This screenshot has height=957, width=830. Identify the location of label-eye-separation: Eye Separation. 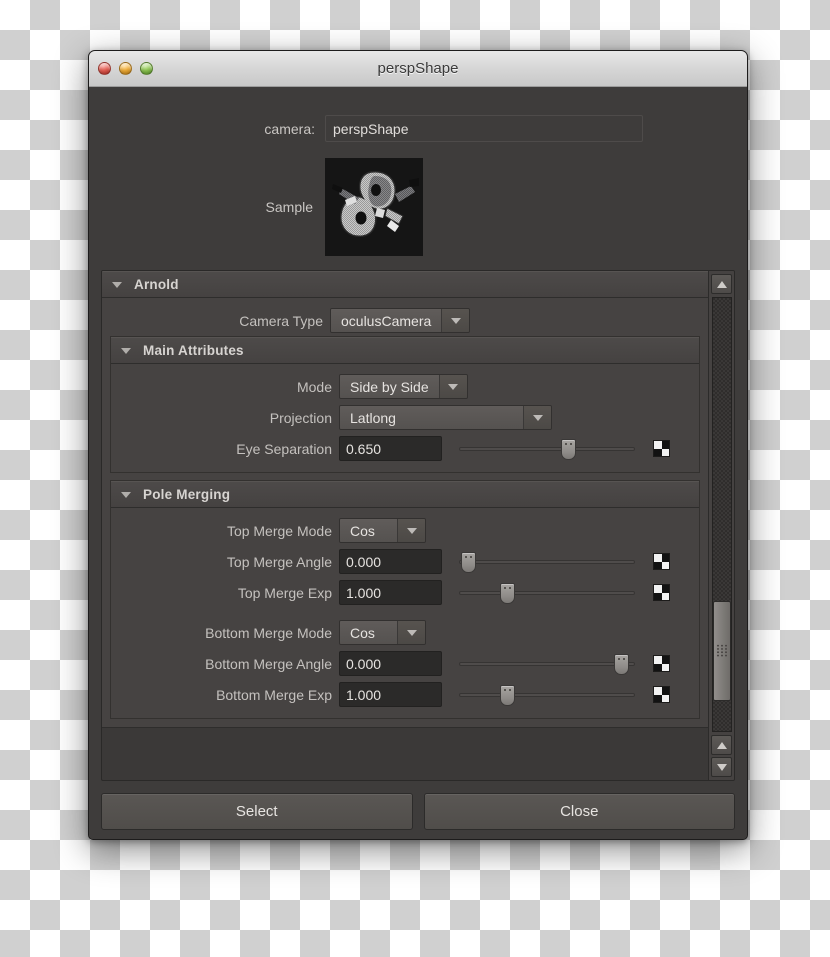
(284, 448).